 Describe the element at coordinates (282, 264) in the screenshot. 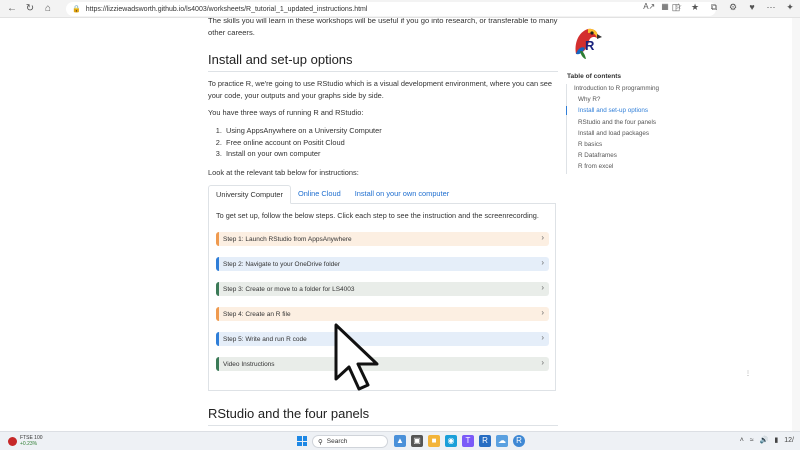

I see `step-label: Step 2: Navigate to your OneDrive folder` at that location.